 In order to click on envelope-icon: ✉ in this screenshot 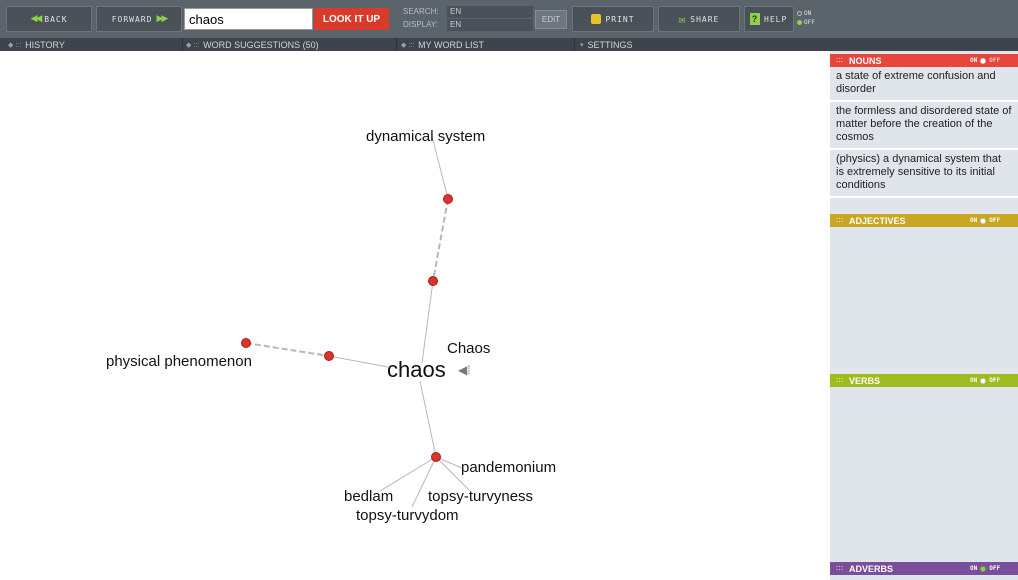, I will do `click(682, 19)`.